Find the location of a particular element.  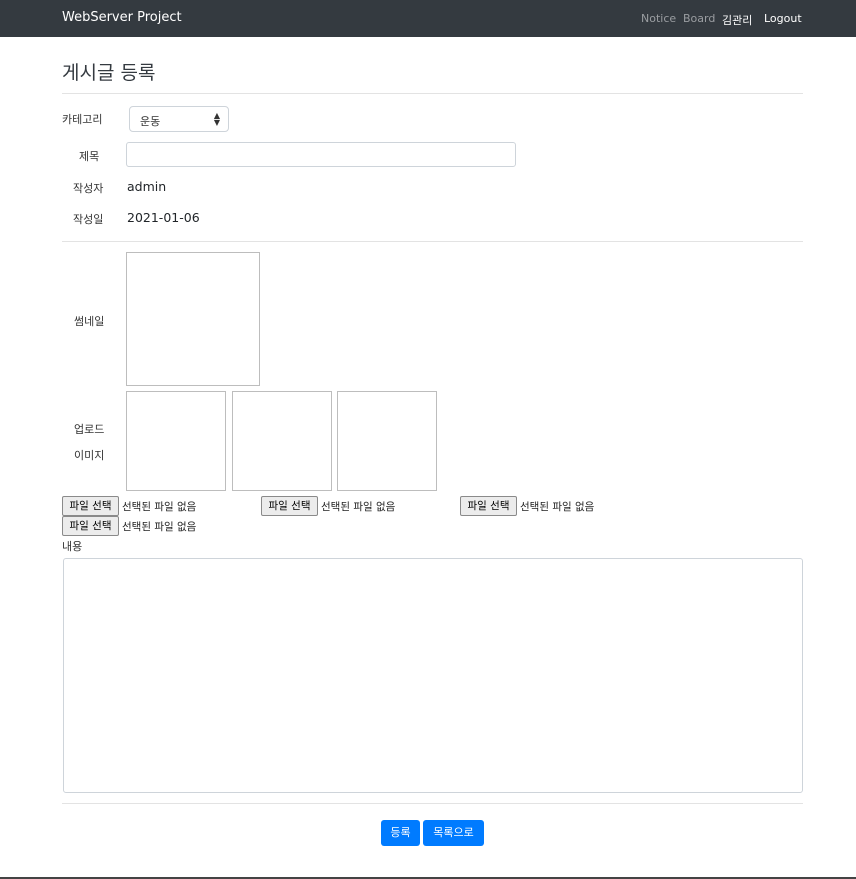

title-label: 제목 is located at coordinates (89, 156).